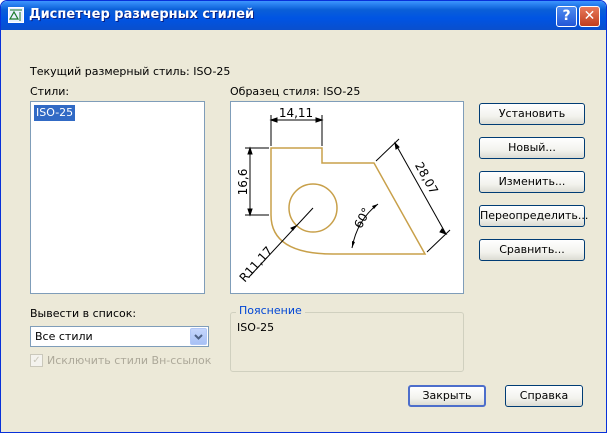 This screenshot has width=607, height=433. What do you see at coordinates (532, 114) in the screenshot?
I see `set-current-button: Установить` at bounding box center [532, 114].